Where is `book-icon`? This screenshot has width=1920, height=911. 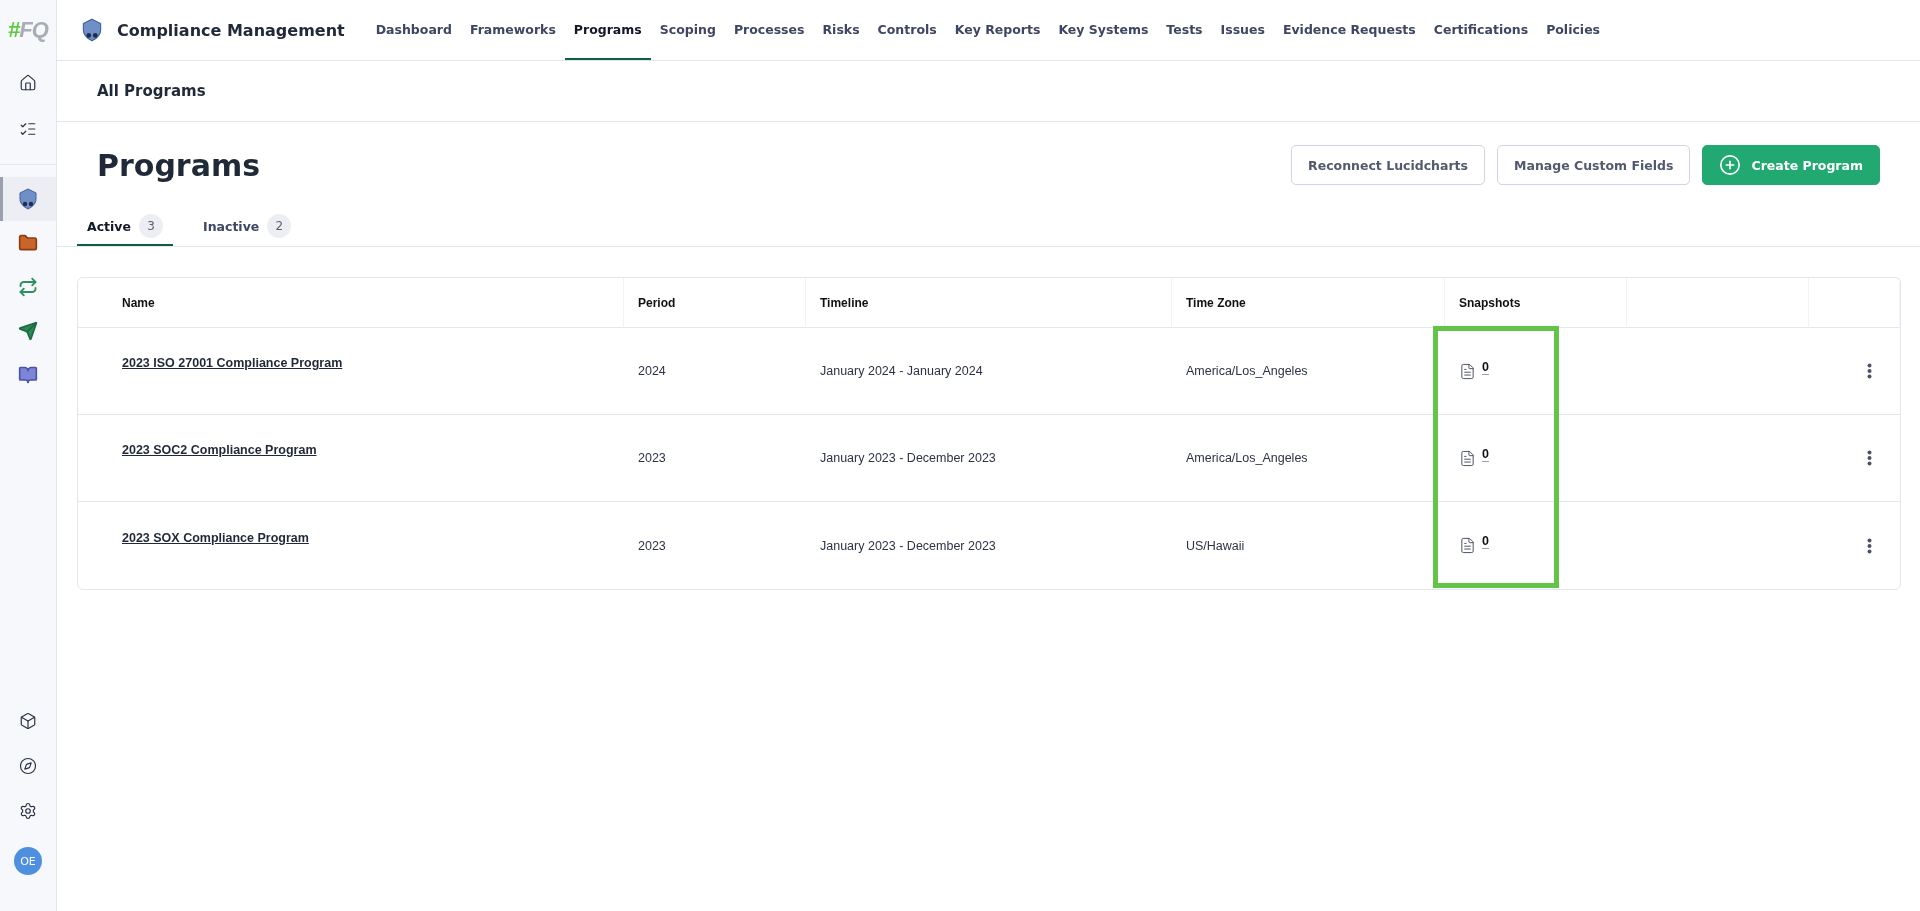 book-icon is located at coordinates (28, 375).